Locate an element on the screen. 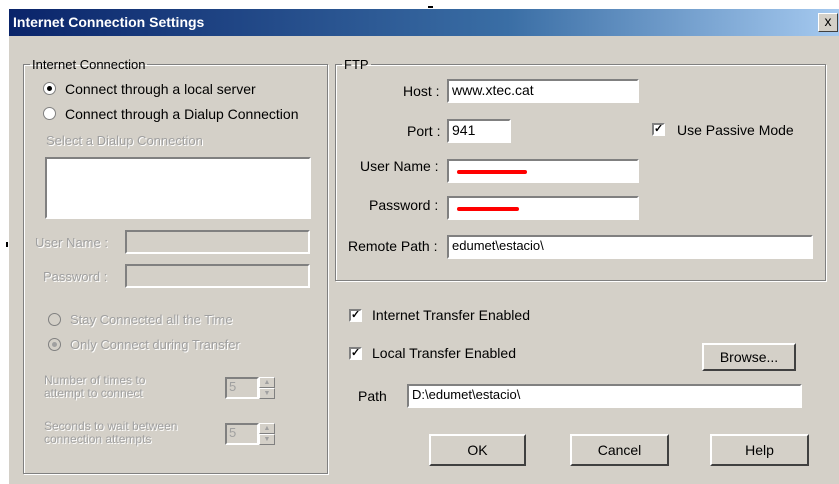 This screenshot has width=839, height=484. attempts-stepper: 5 ▲ ▼ is located at coordinates (250, 388).